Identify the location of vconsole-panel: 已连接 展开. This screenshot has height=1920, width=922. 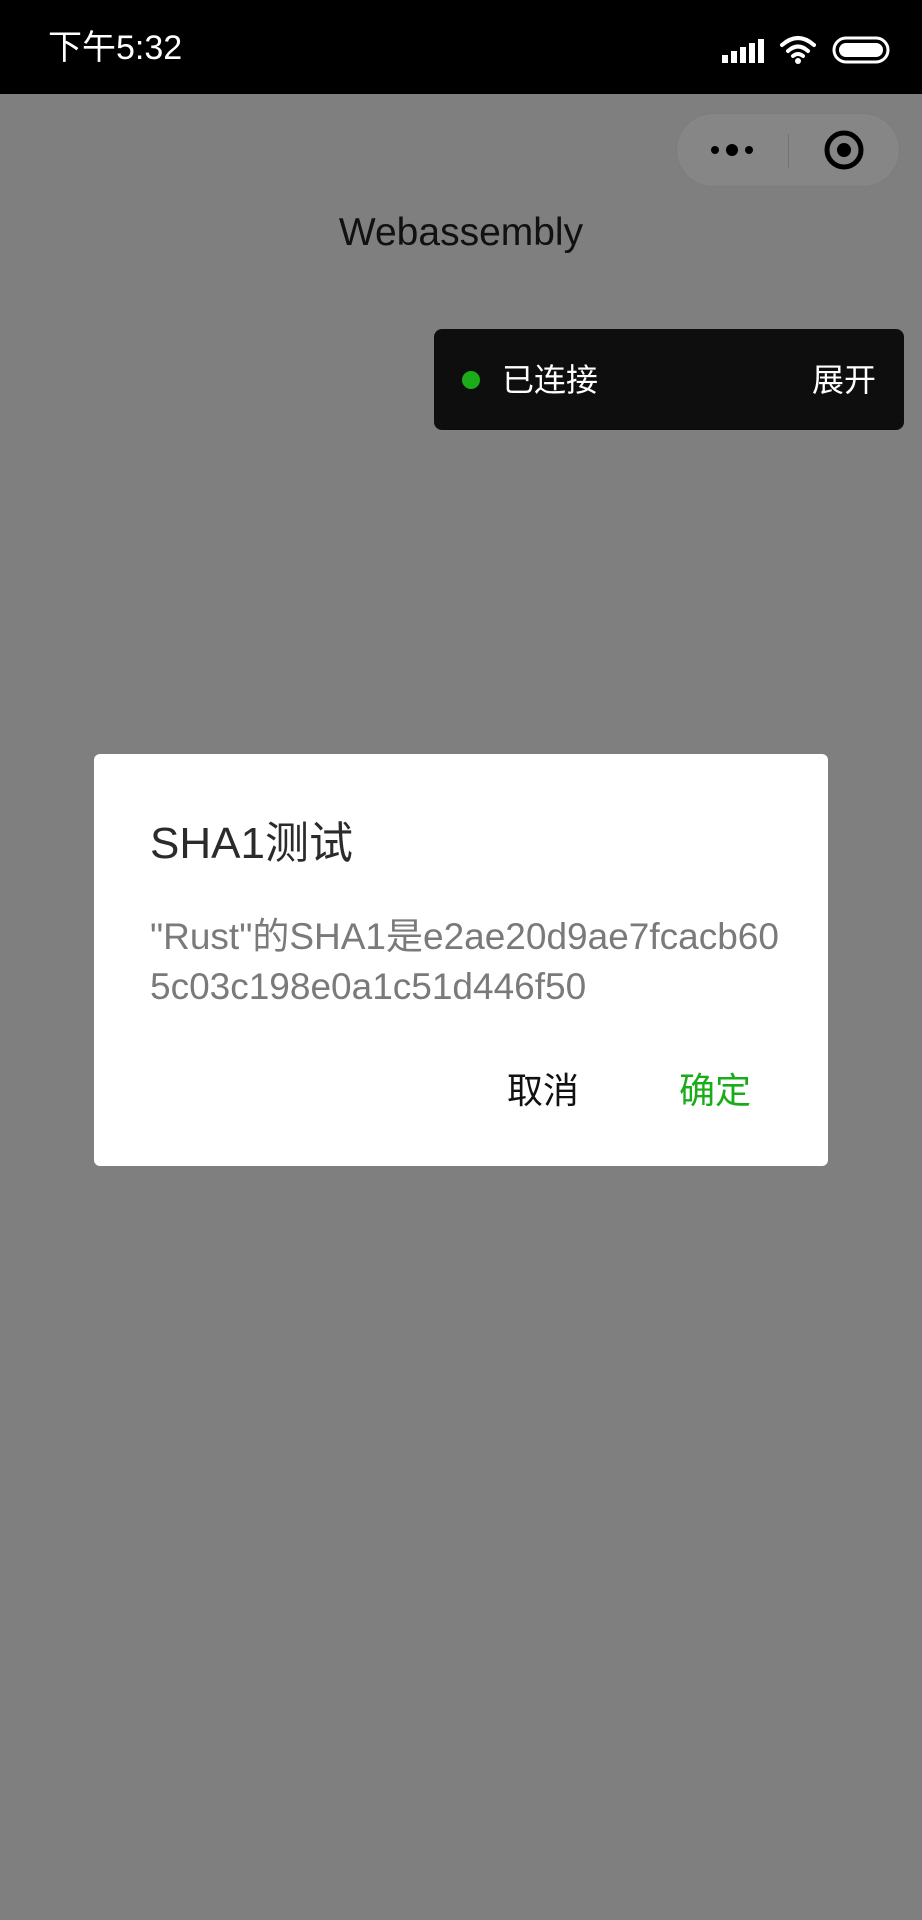
(669, 379).